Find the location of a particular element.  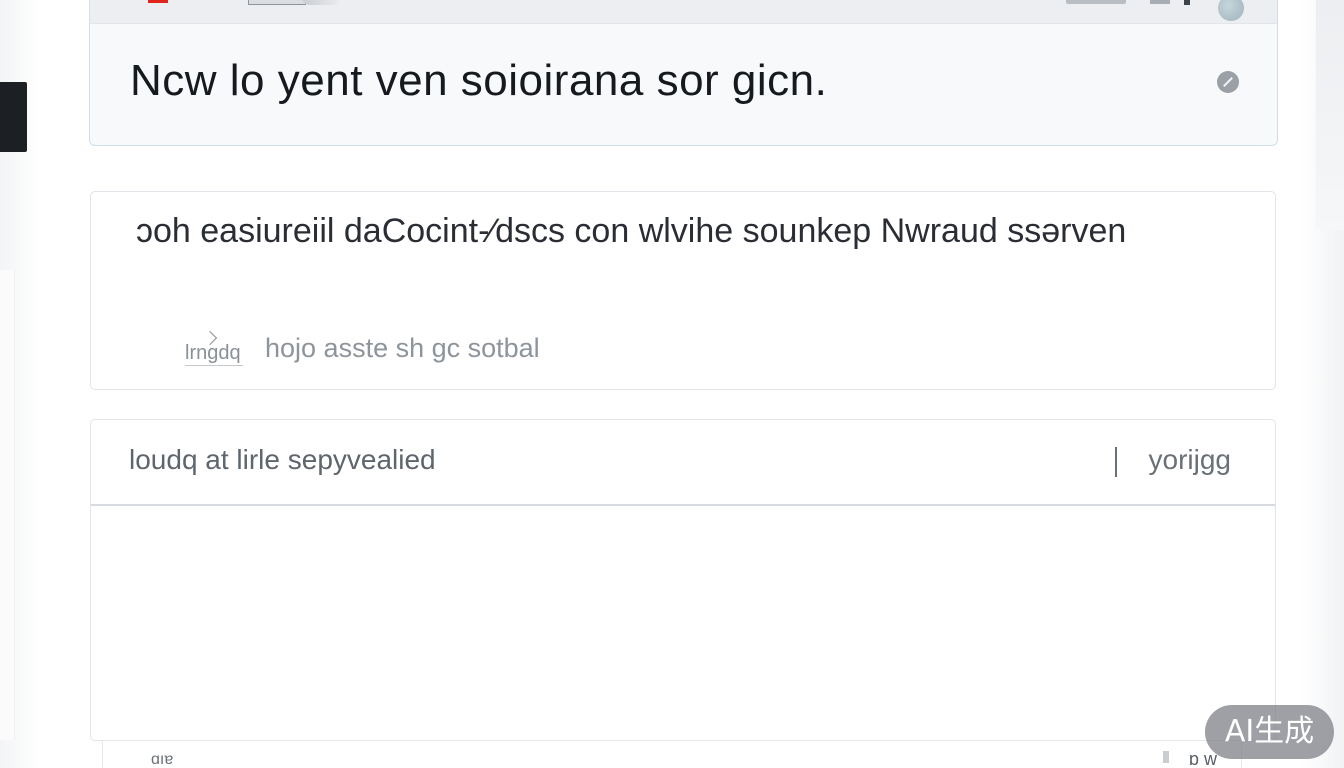

toolbar-slot is located at coordinates (277, 2).